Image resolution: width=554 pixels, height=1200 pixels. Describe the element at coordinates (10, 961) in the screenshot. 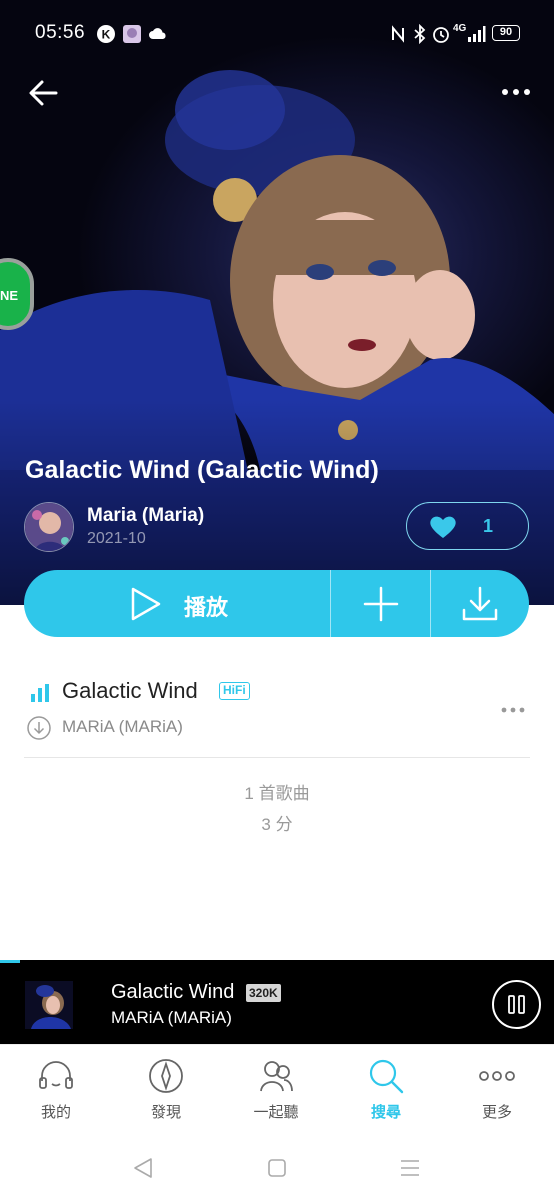

I see `mini-player-progress` at that location.